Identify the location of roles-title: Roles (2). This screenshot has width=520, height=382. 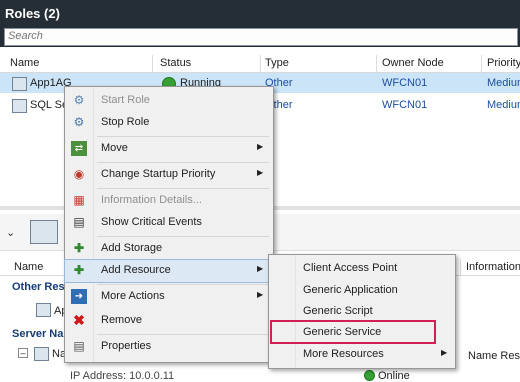
(32, 13).